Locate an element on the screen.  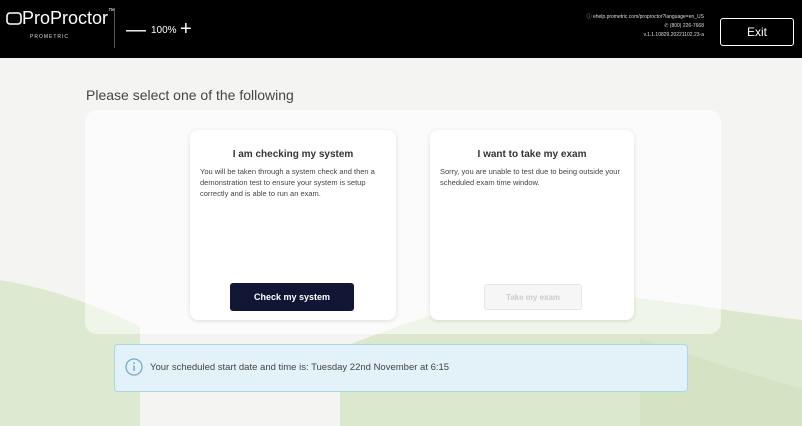
take-my-exam-button: Take my exam is located at coordinates (533, 297).